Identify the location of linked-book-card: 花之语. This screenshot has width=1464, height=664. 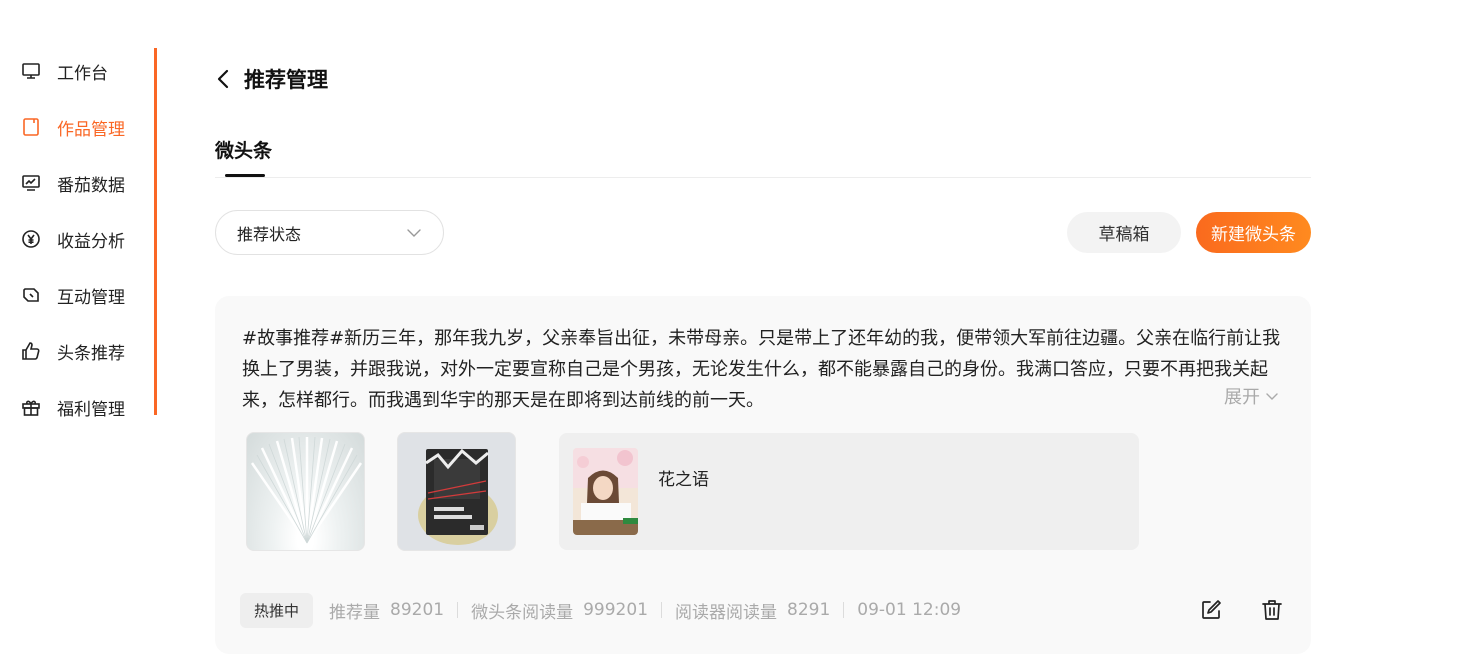
(849, 491).